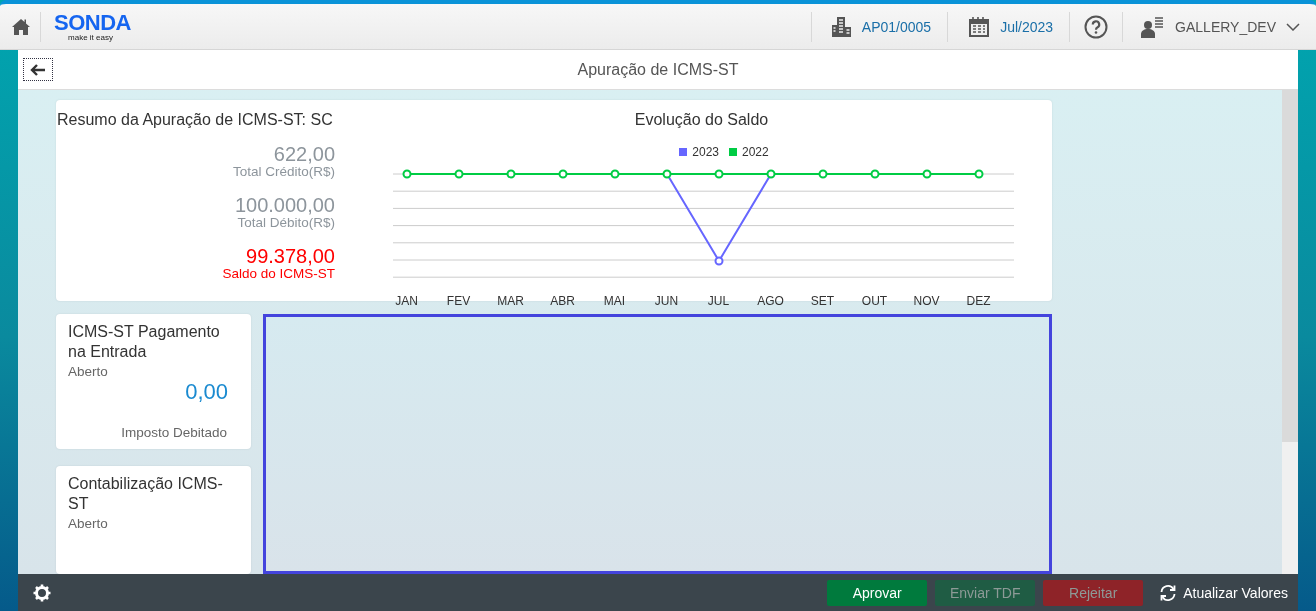 The image size is (1316, 611). I want to click on arrow-left-icon, so click(38, 69).